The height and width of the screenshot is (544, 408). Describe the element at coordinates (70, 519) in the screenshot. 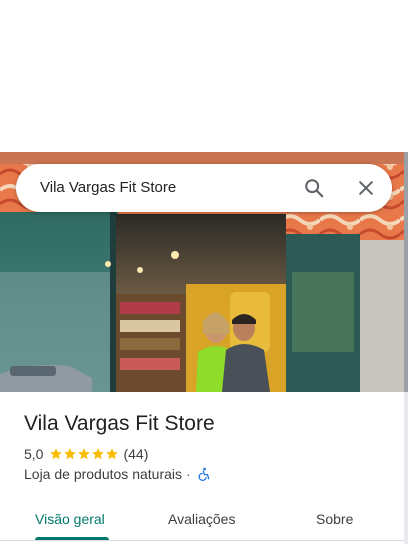

I see `tab-overview: Visão geral` at that location.